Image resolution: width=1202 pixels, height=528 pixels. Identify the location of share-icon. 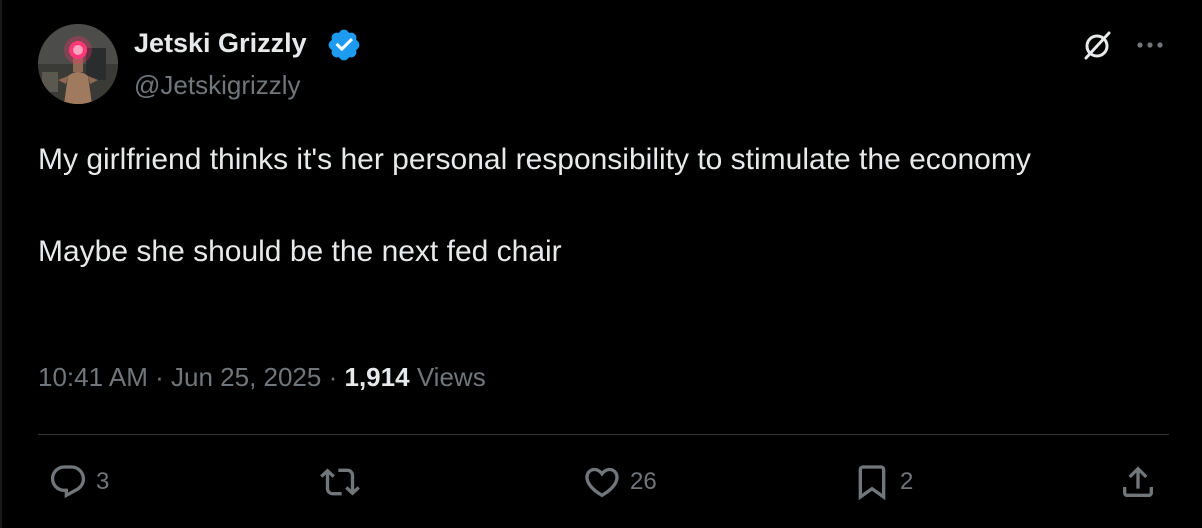
(1138, 481).